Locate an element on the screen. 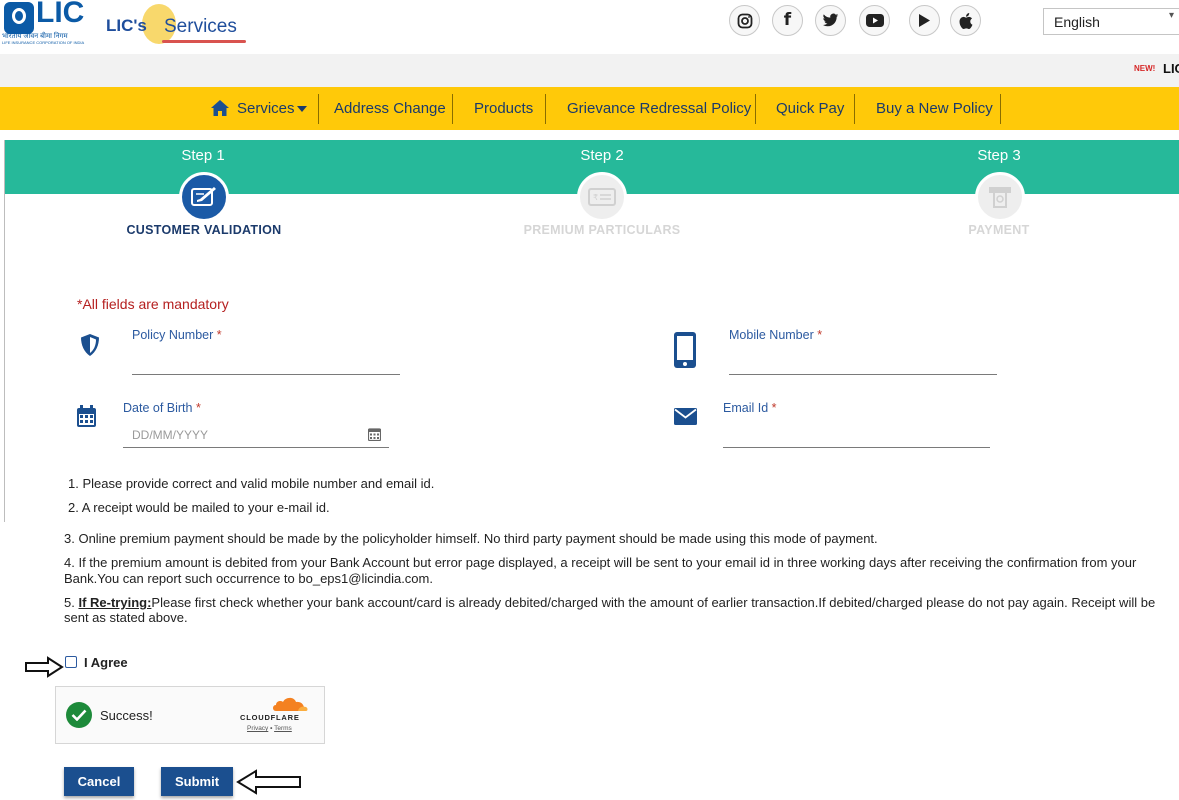  nav-item-products: Products is located at coordinates (503, 108).